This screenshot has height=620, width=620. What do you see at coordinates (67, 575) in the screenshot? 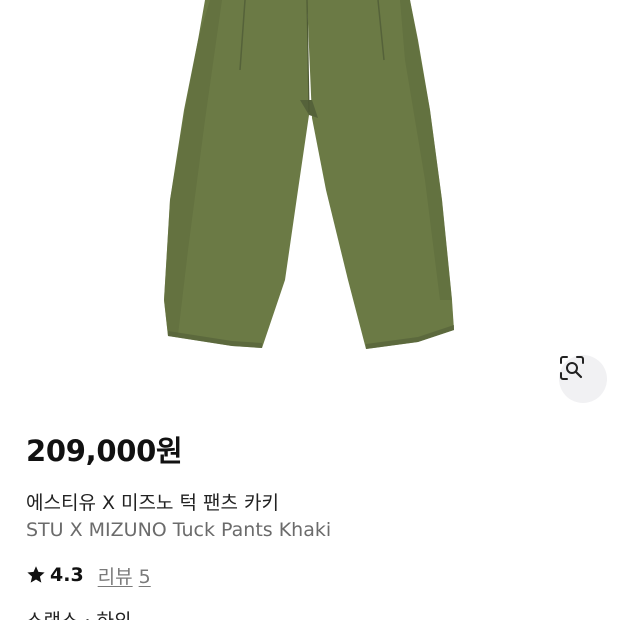
I see `rating-value: 4.3` at bounding box center [67, 575].